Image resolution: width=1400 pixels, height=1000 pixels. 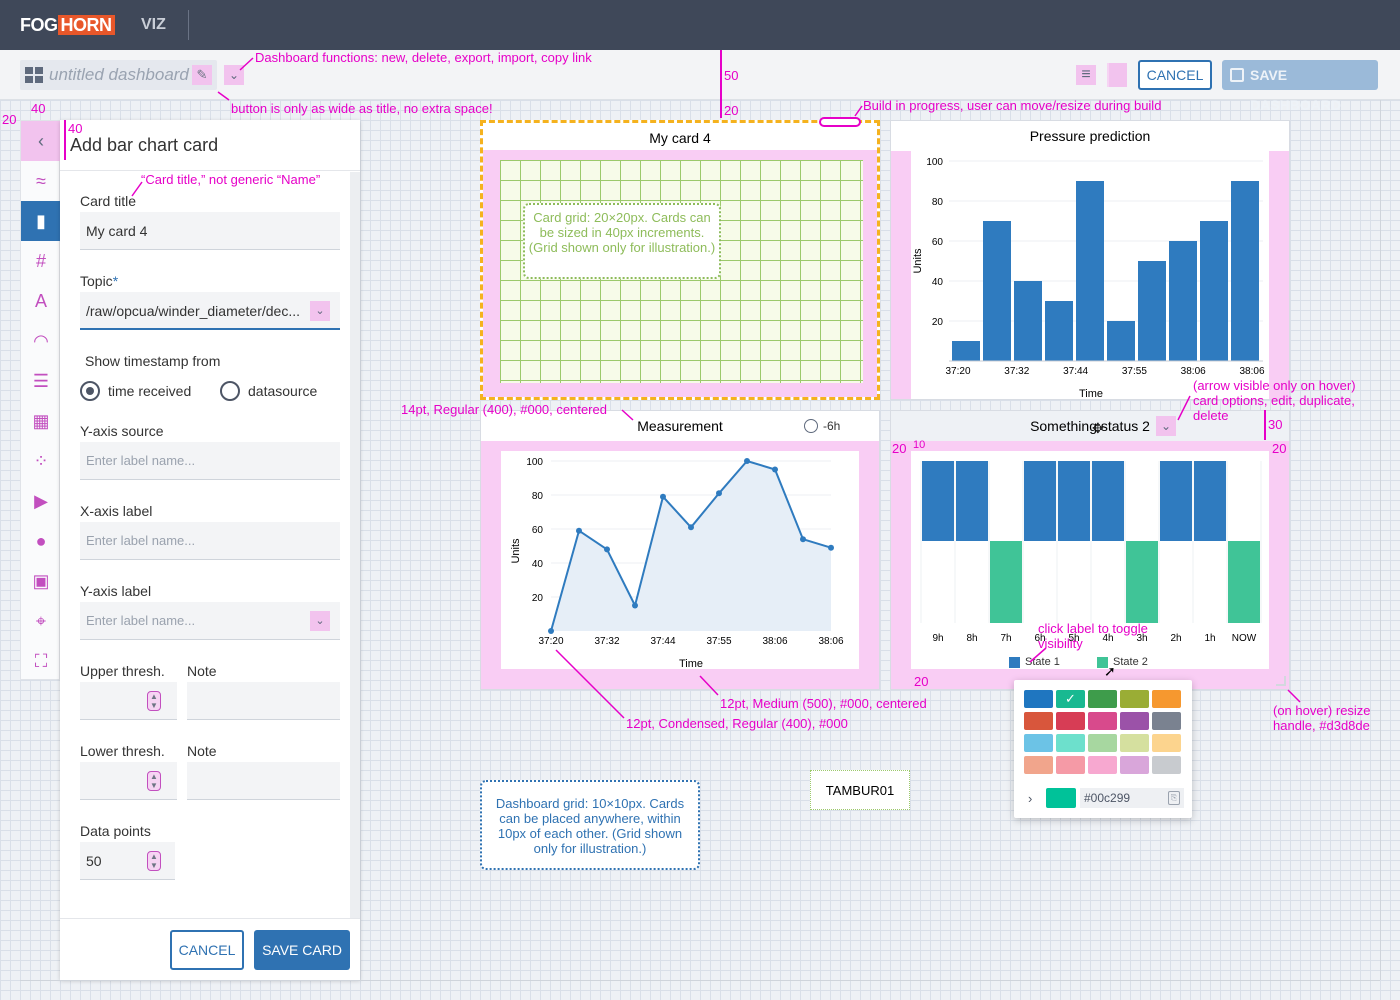 What do you see at coordinates (1086, 75) in the screenshot?
I see `sliders-icon: ≡` at bounding box center [1086, 75].